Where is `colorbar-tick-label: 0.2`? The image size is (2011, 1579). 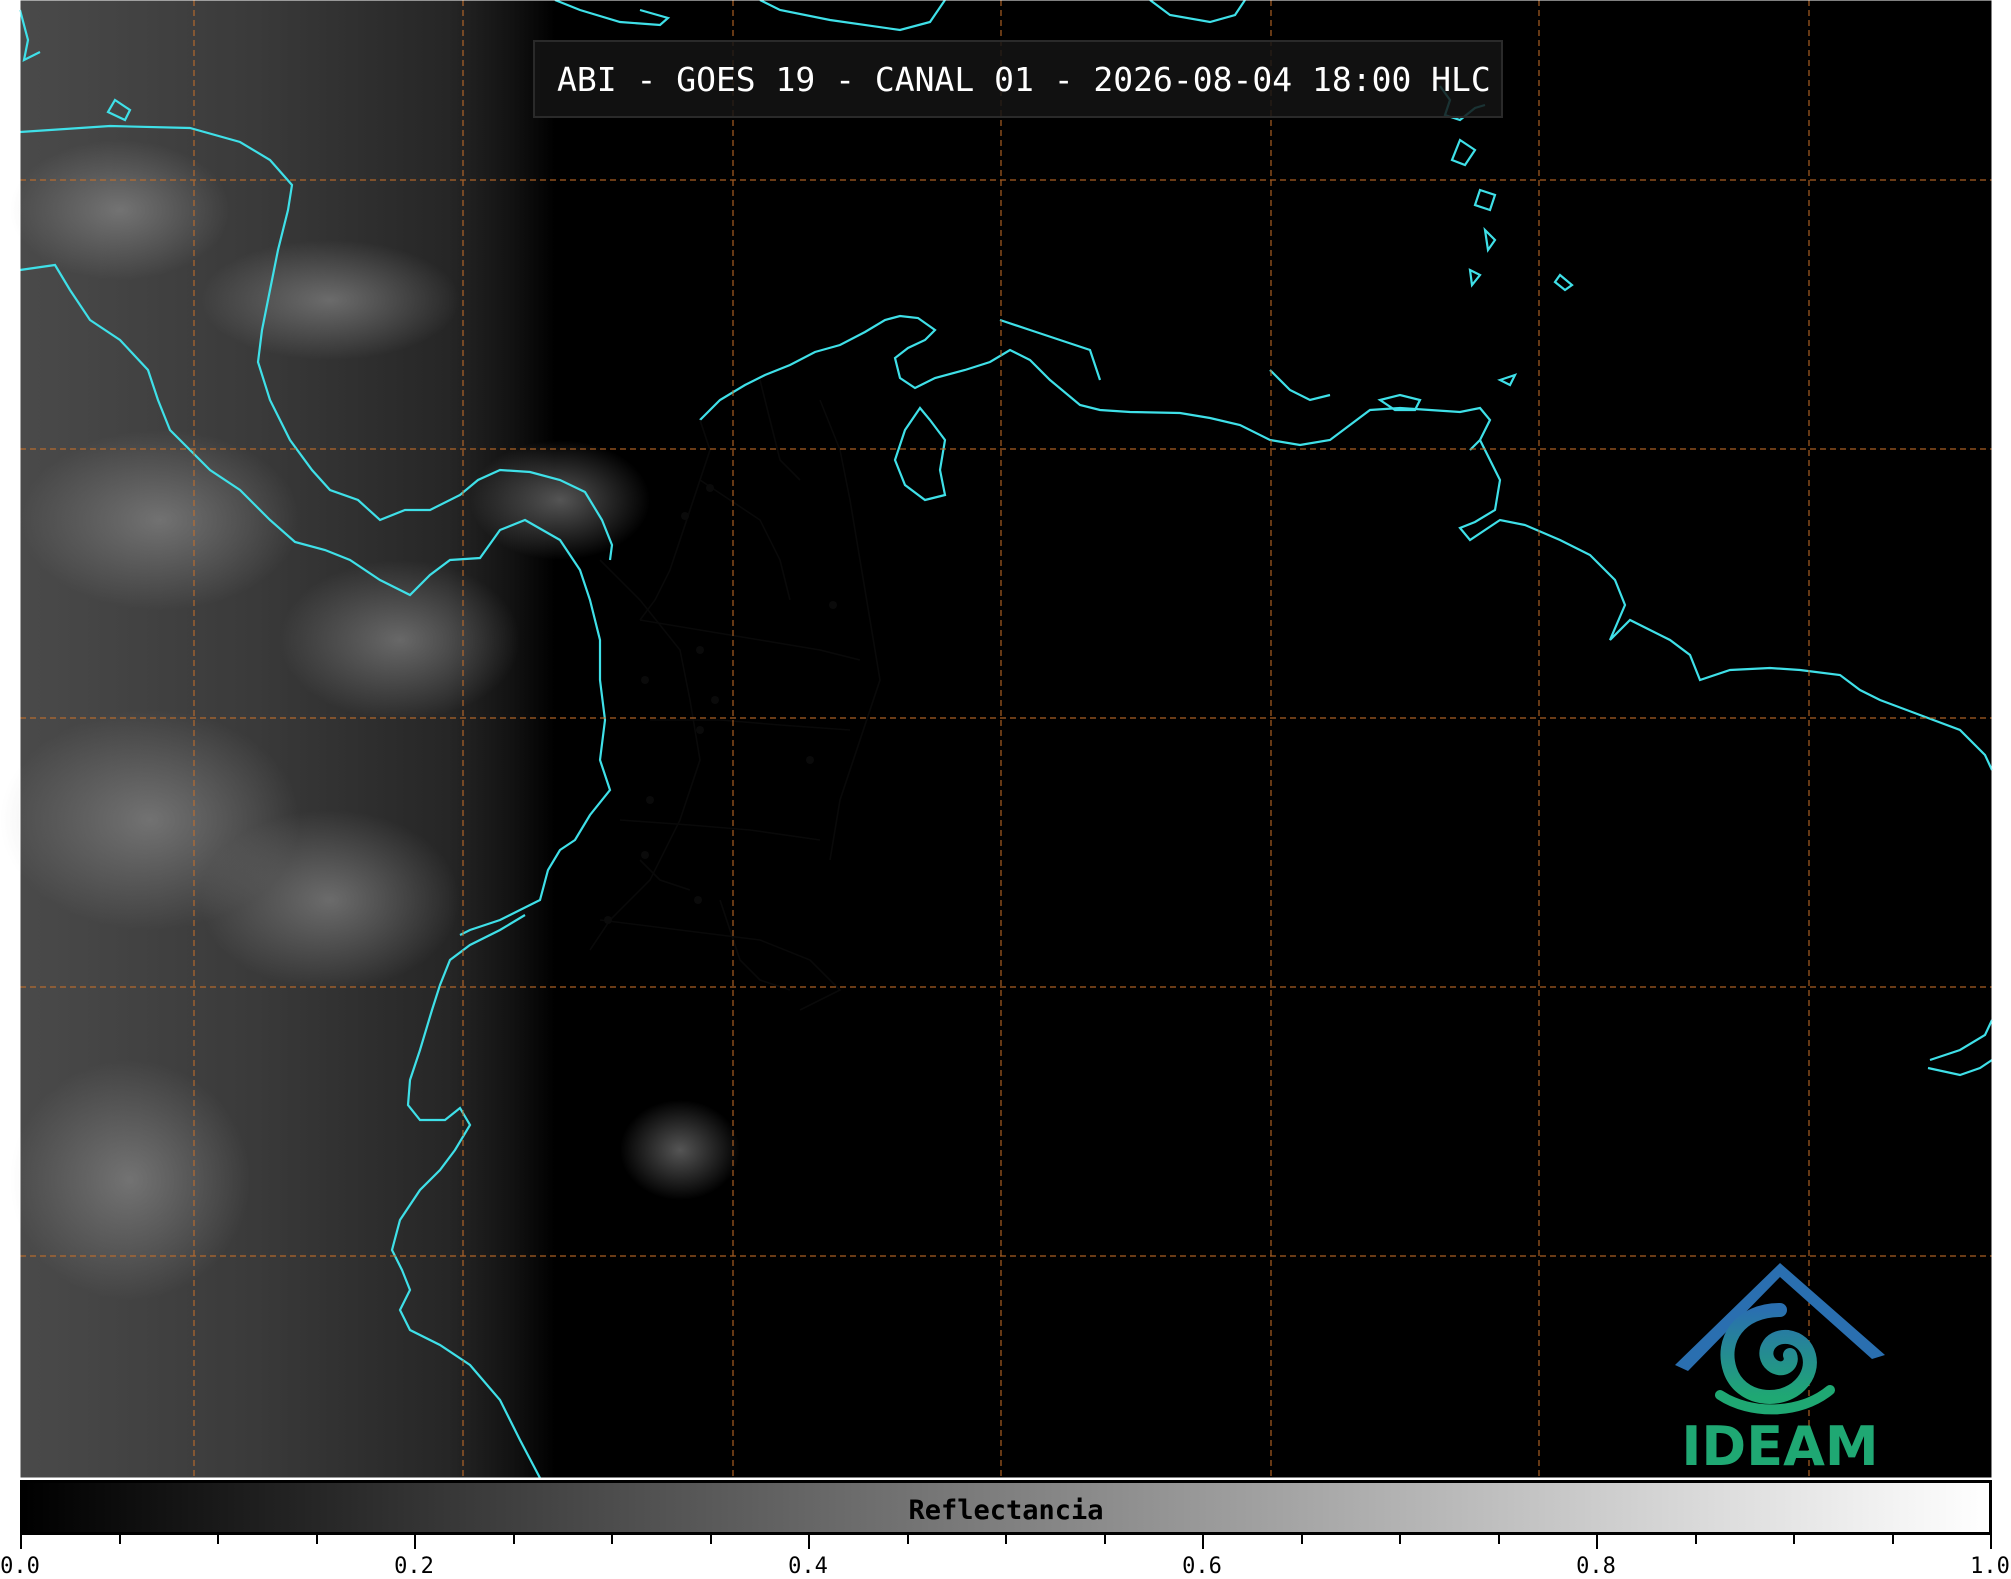
colorbar-tick-label: 0.2 is located at coordinates (414, 1566).